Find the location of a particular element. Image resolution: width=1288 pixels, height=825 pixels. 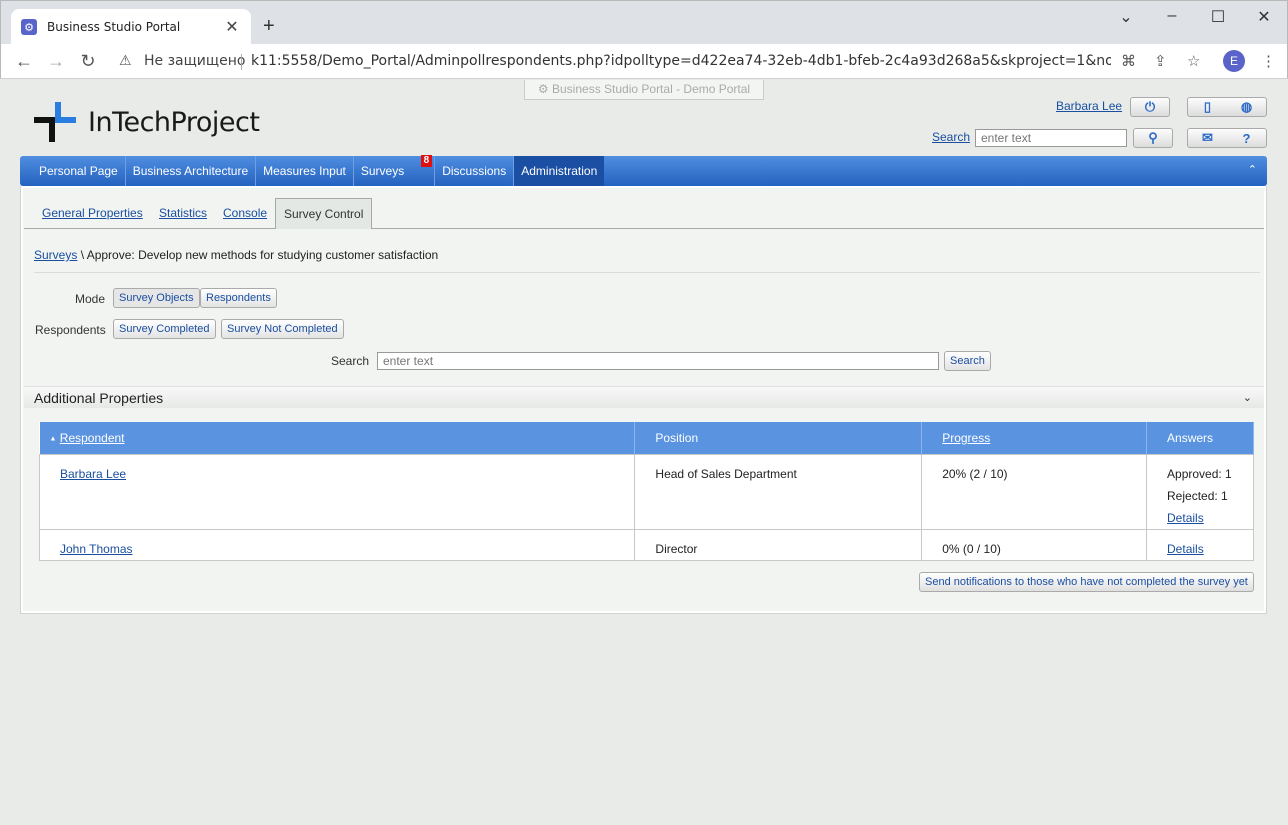

portal-favicon-icon: ⚙ is located at coordinates (29, 27).